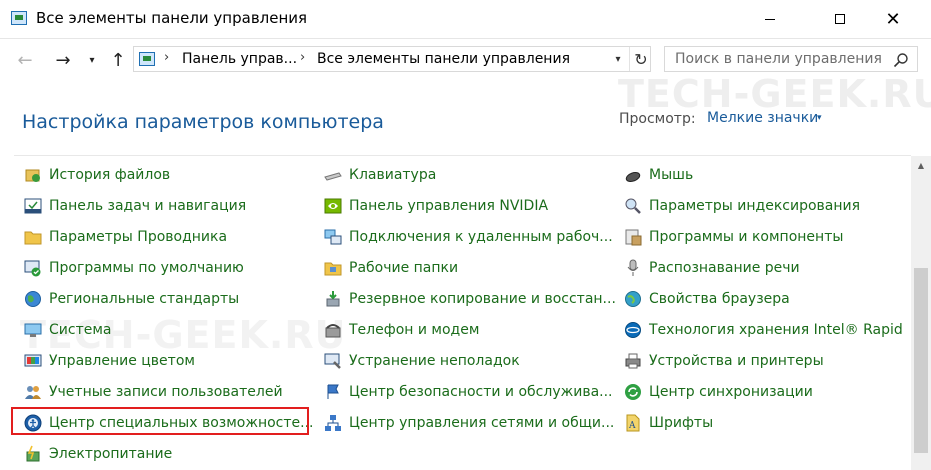 The image size is (931, 470). What do you see at coordinates (333, 299) in the screenshot?
I see `backup-restore-icon` at bounding box center [333, 299].